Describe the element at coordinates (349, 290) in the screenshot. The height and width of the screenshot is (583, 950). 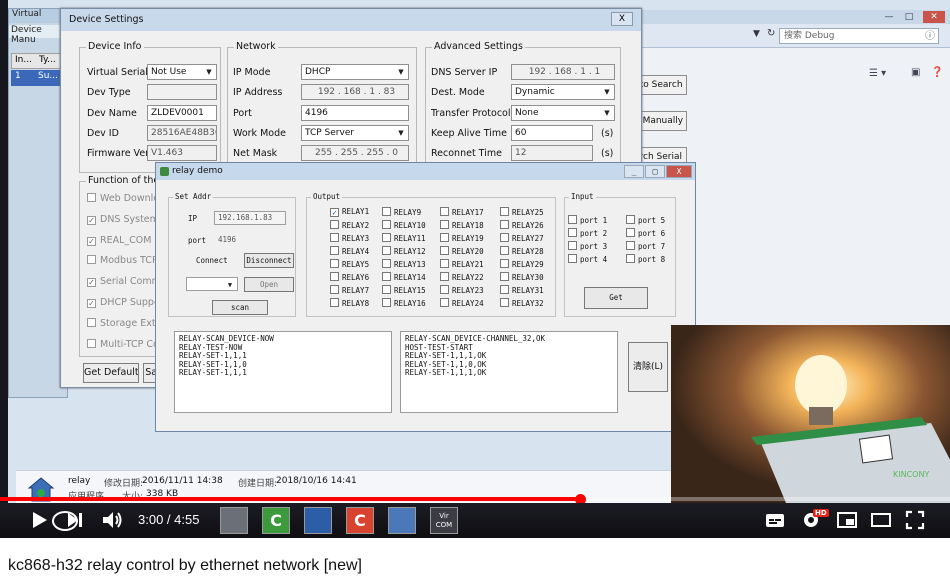
I see `relay-checkbox: RELAY7` at that location.